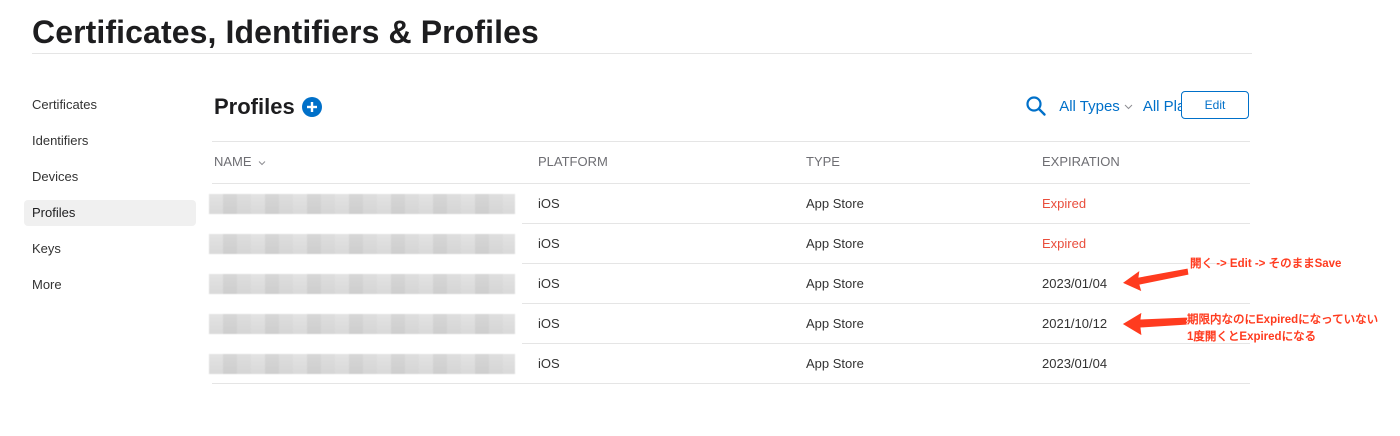 The image size is (1400, 436). What do you see at coordinates (233, 161) in the screenshot?
I see `column-header-name-label: NAME` at bounding box center [233, 161].